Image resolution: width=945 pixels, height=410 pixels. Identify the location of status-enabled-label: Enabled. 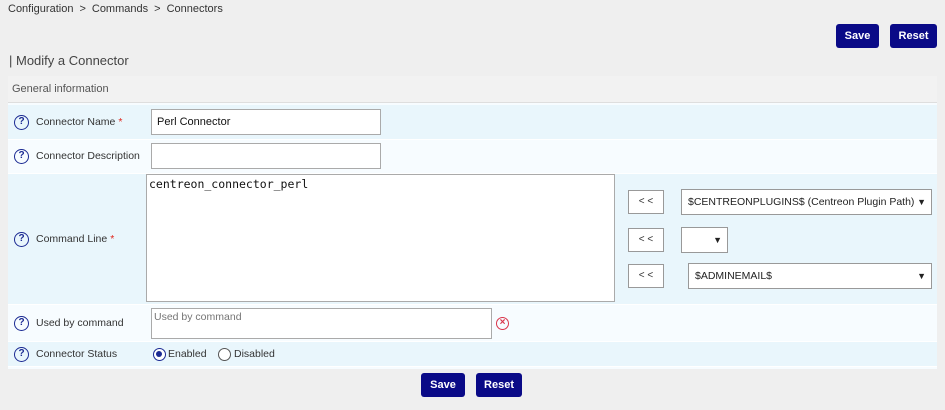
(187, 354).